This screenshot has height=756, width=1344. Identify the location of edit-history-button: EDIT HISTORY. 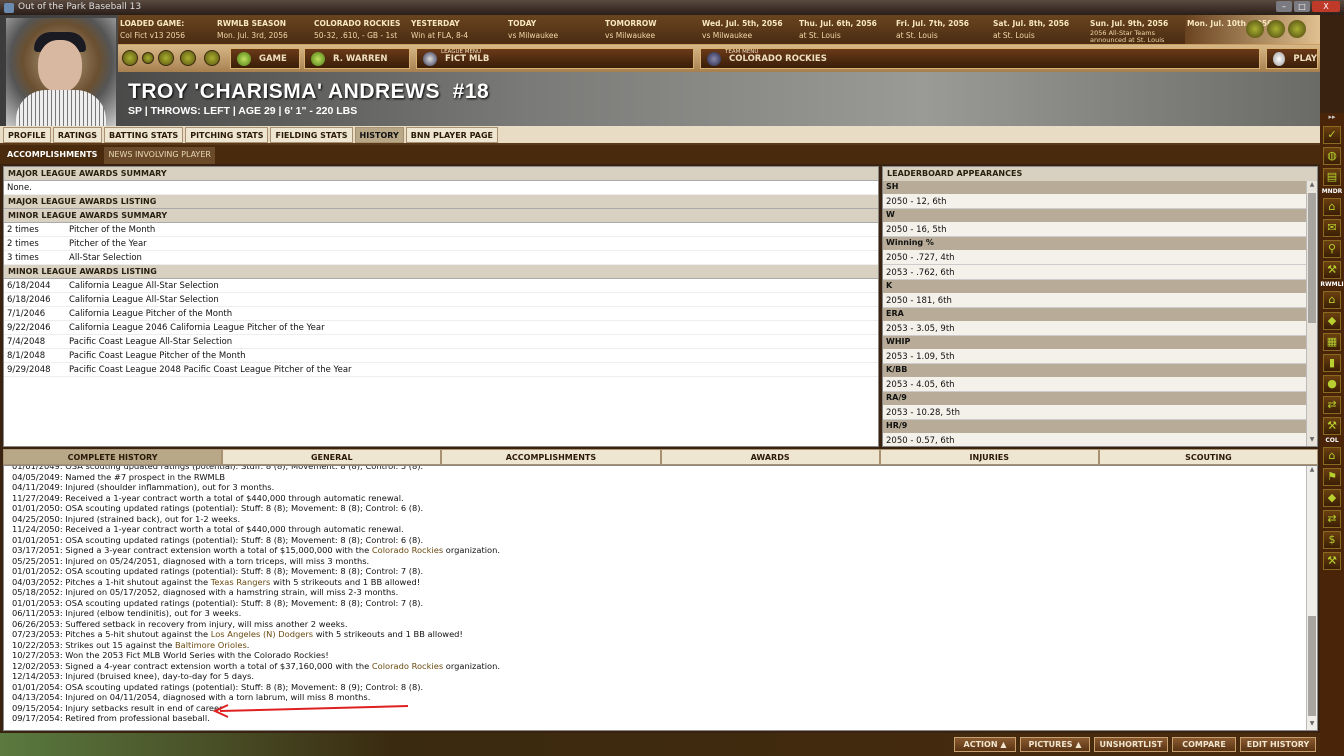
(1278, 744).